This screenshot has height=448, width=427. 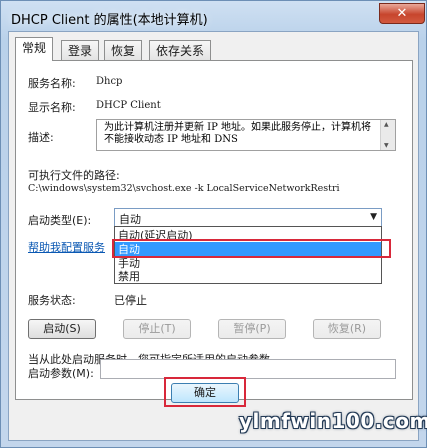 I want to click on service-status-label: 服务状态:, so click(x=52, y=300).